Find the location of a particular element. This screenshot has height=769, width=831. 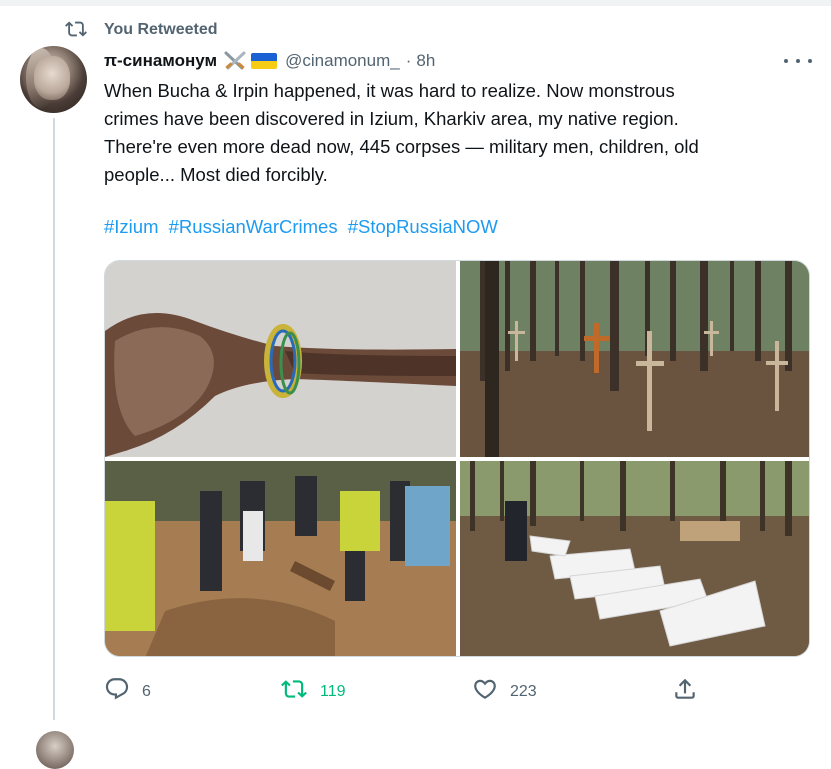

share-button is located at coordinates (685, 691).